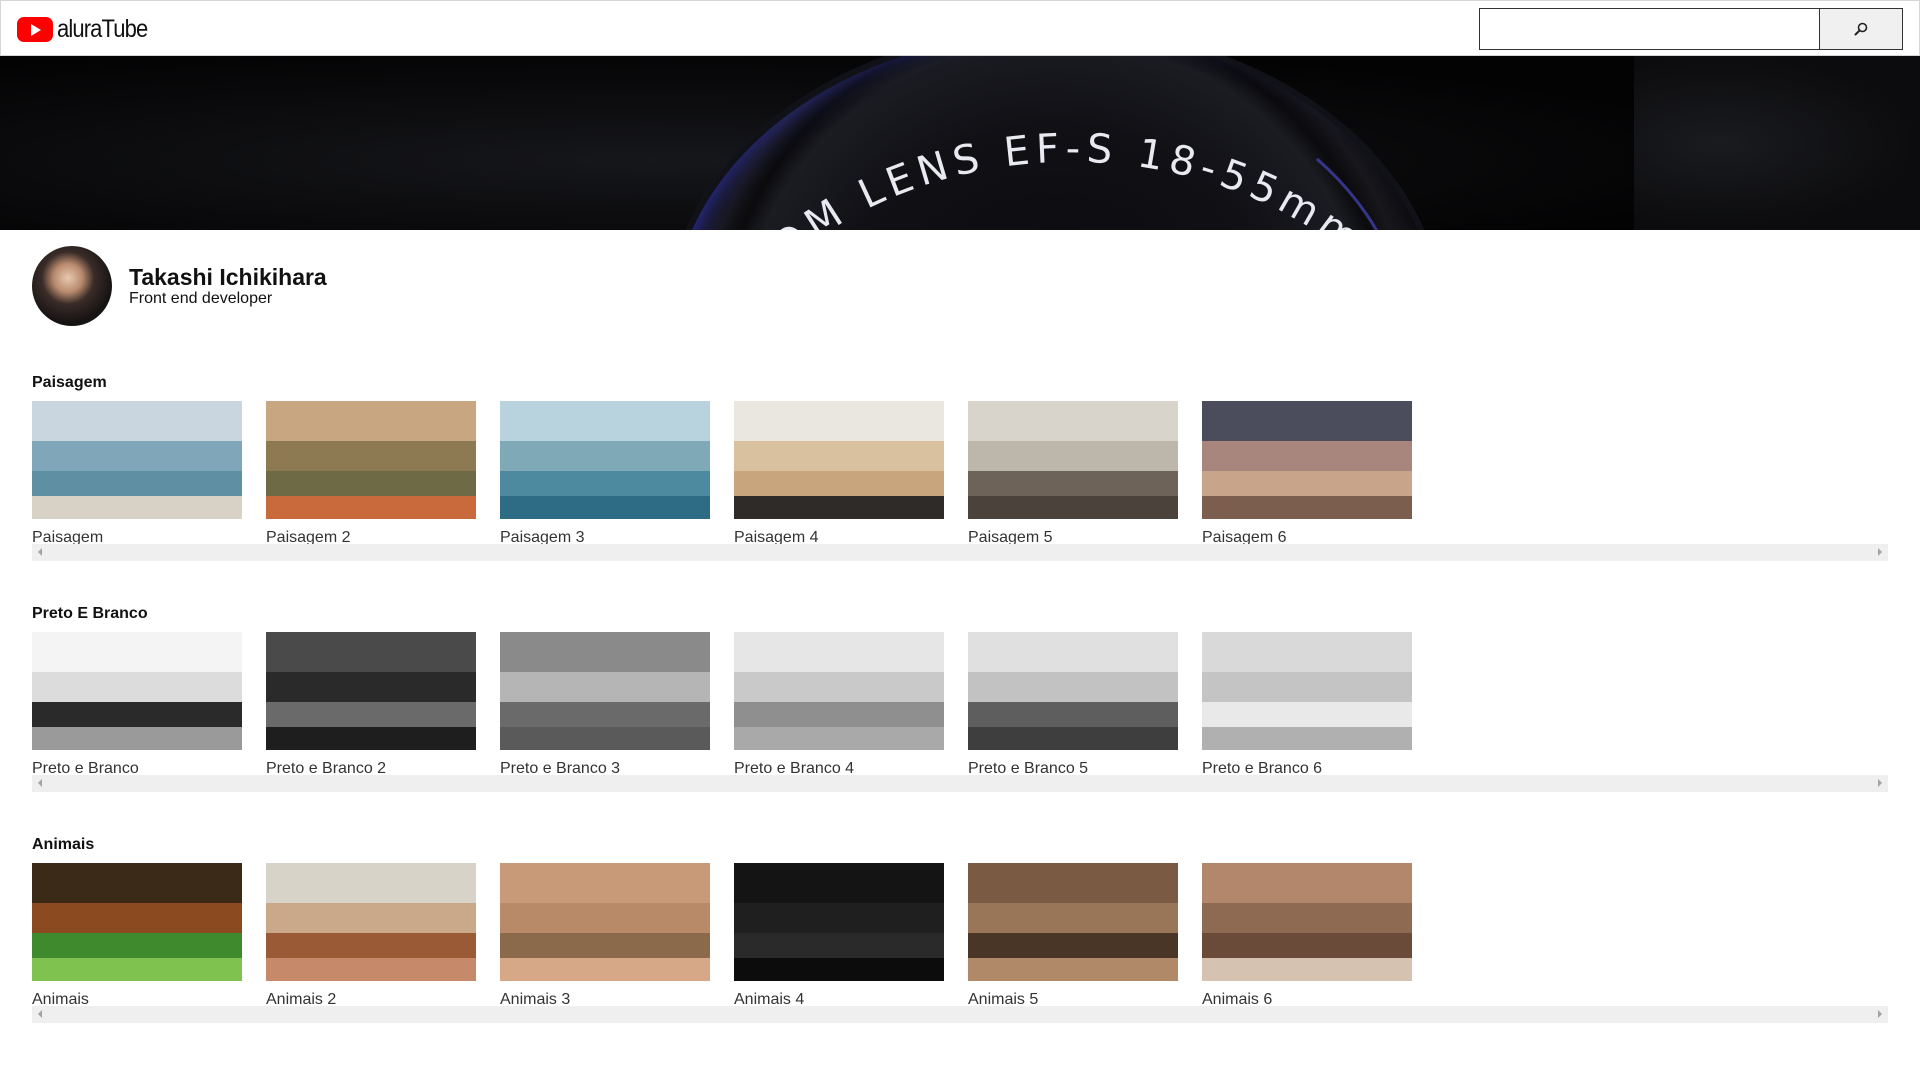 Image resolution: width=1920 pixels, height=1067 pixels. I want to click on video-card: Paisagem 6, so click(1307, 473).